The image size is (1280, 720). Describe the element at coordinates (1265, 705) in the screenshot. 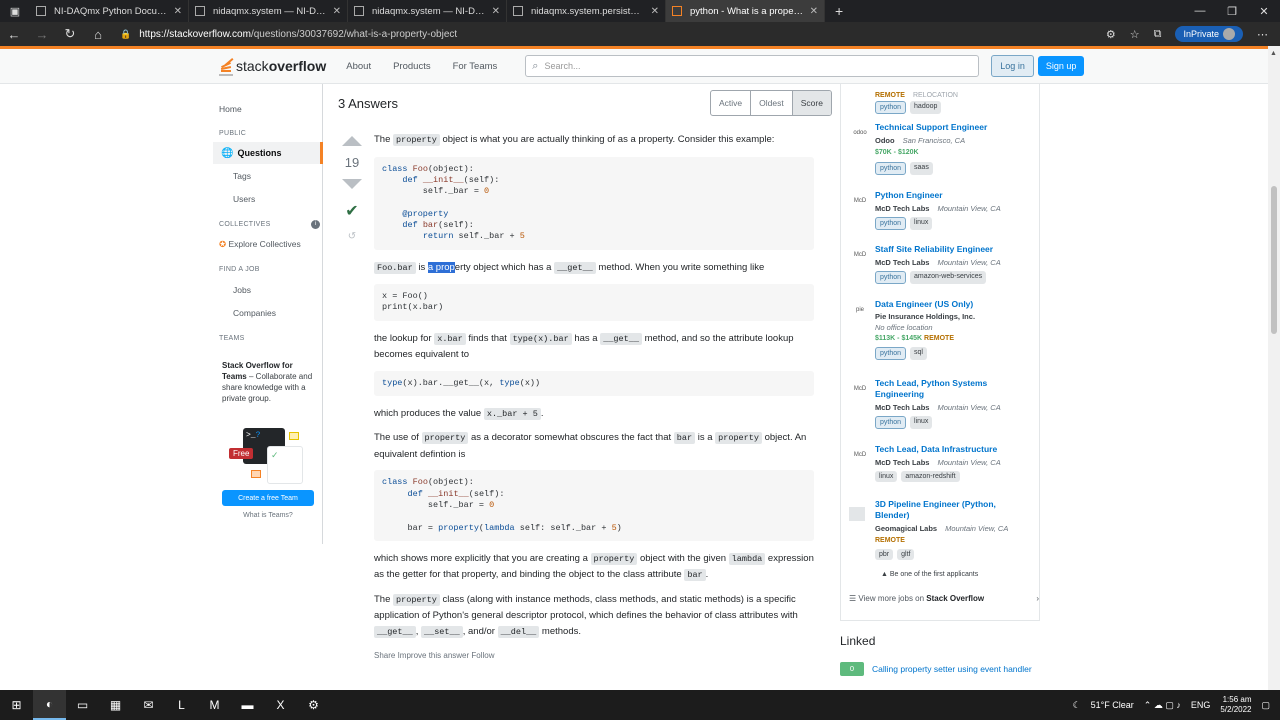

I see `notification-icon: ▢` at that location.